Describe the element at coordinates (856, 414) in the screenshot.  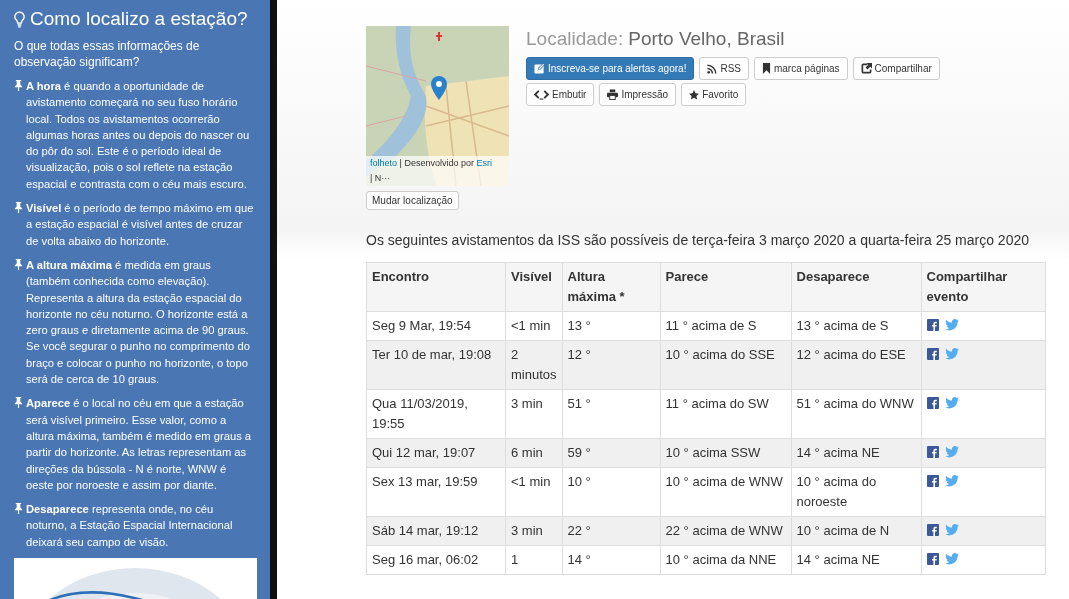
I see `table-cell: 51 ° acima do WNW` at that location.